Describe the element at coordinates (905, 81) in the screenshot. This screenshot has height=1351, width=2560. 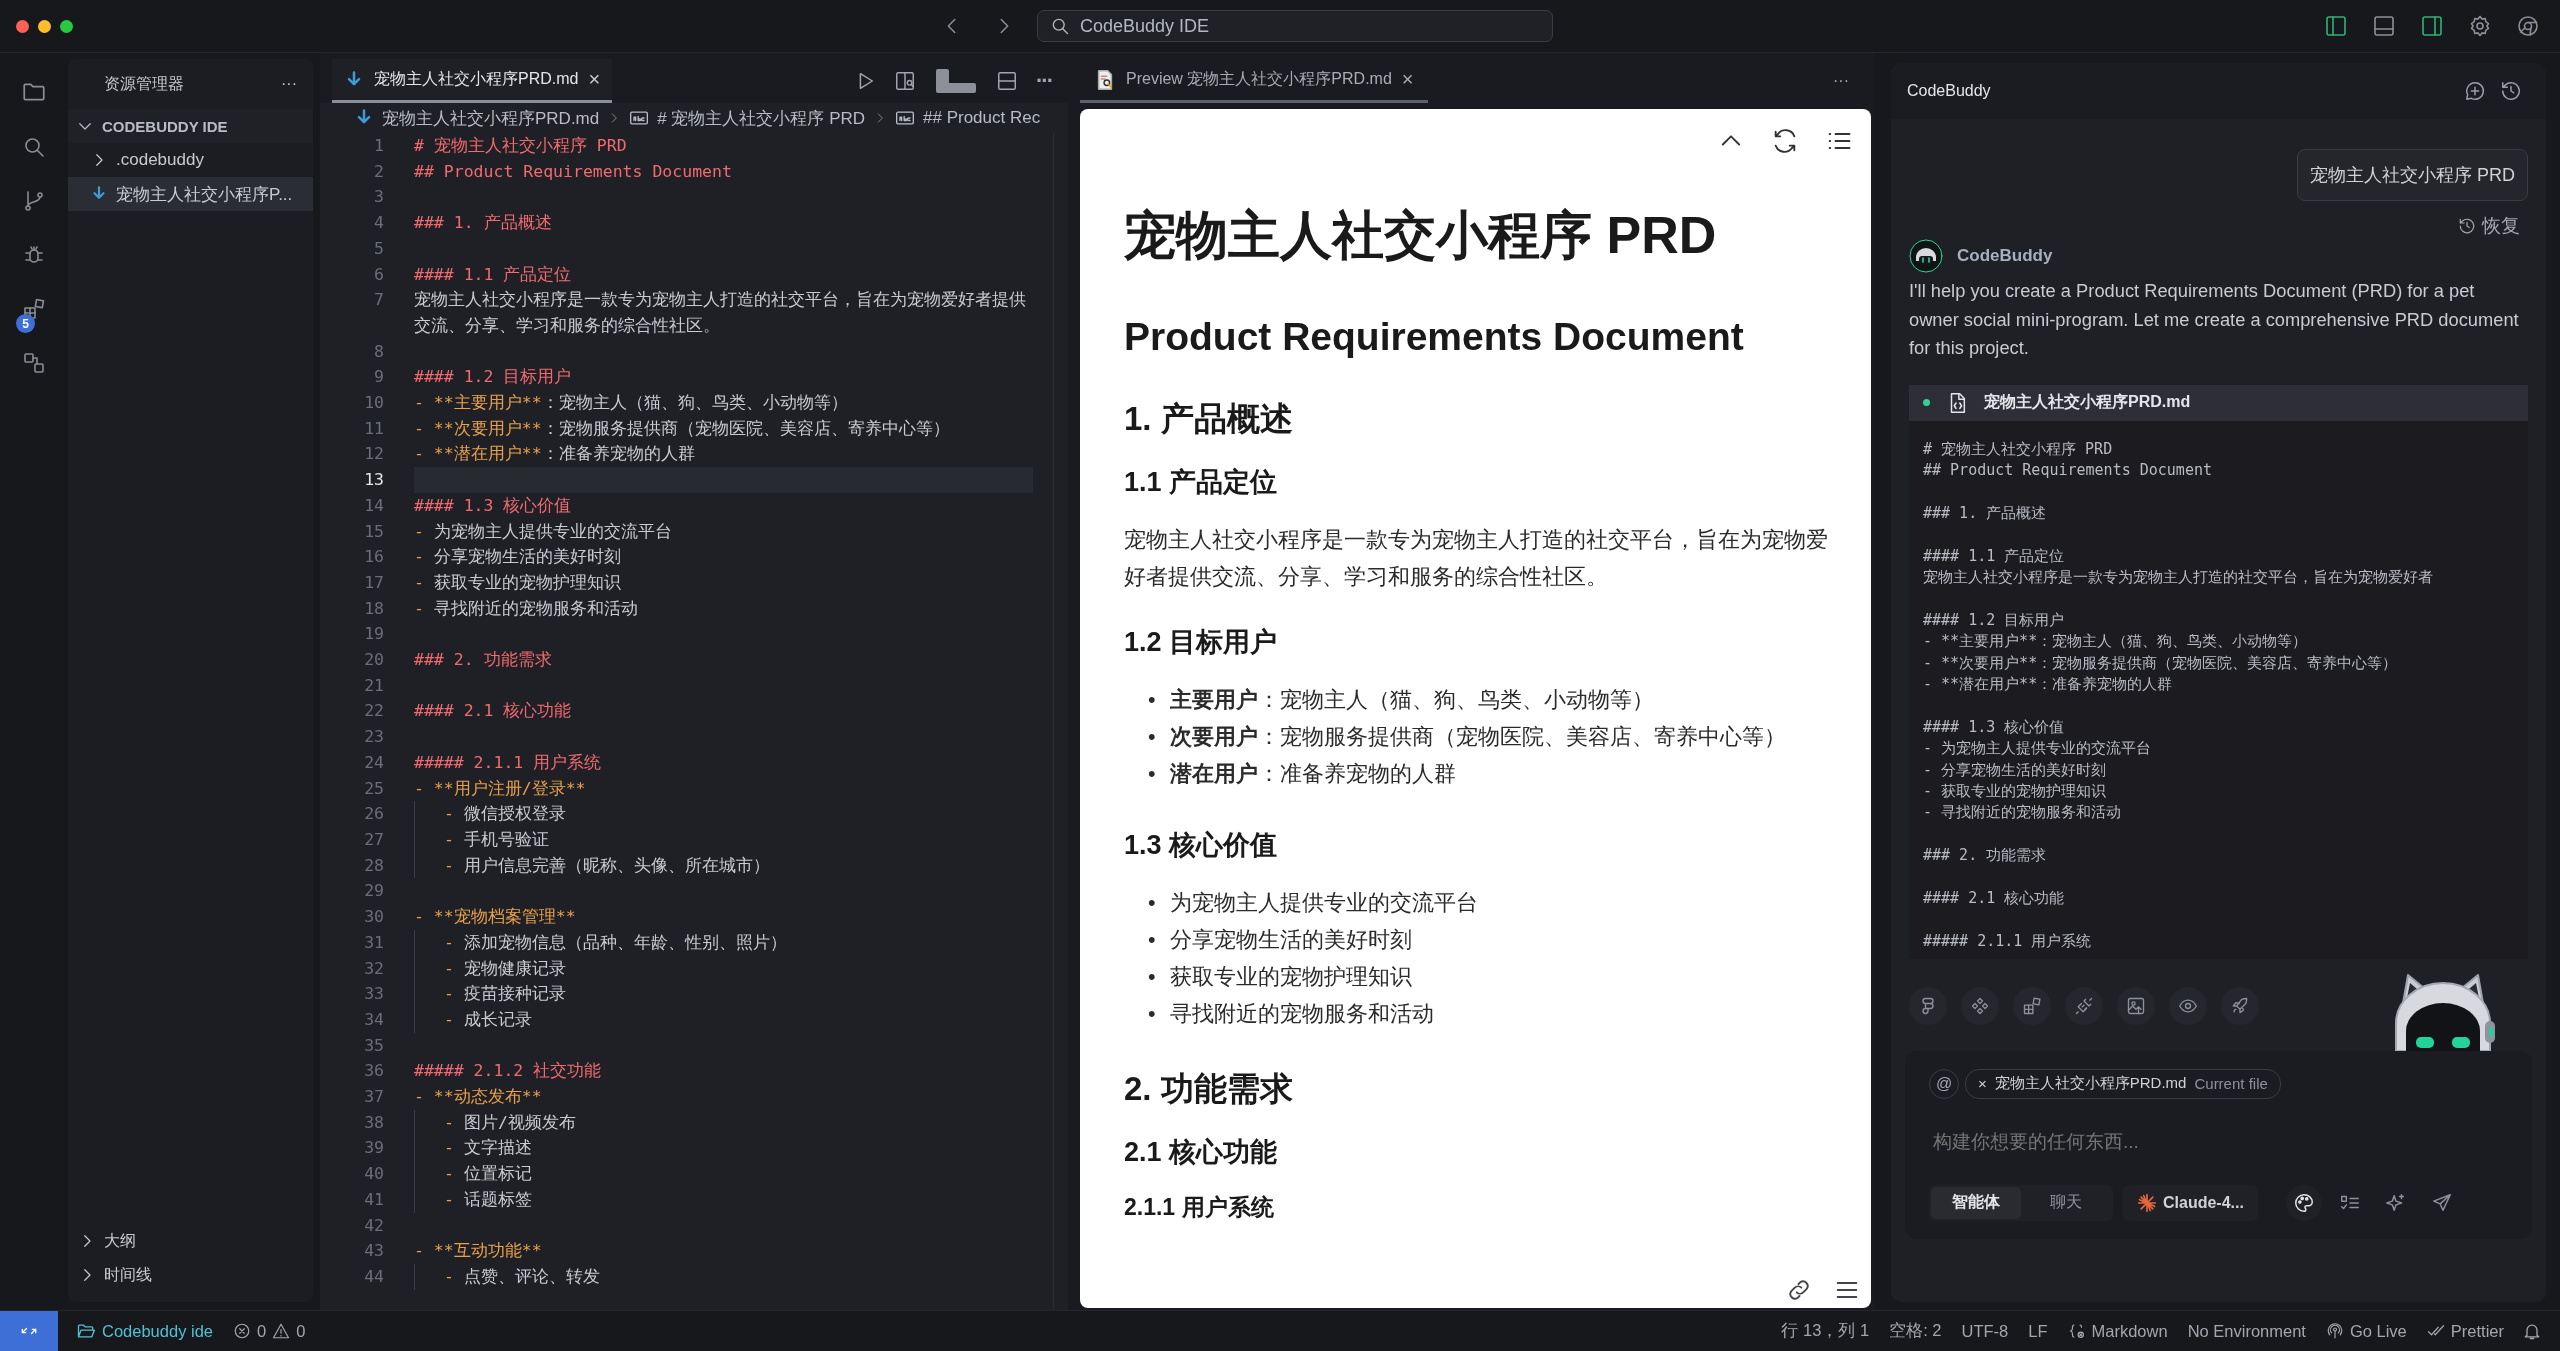
I see `preview-icon` at that location.